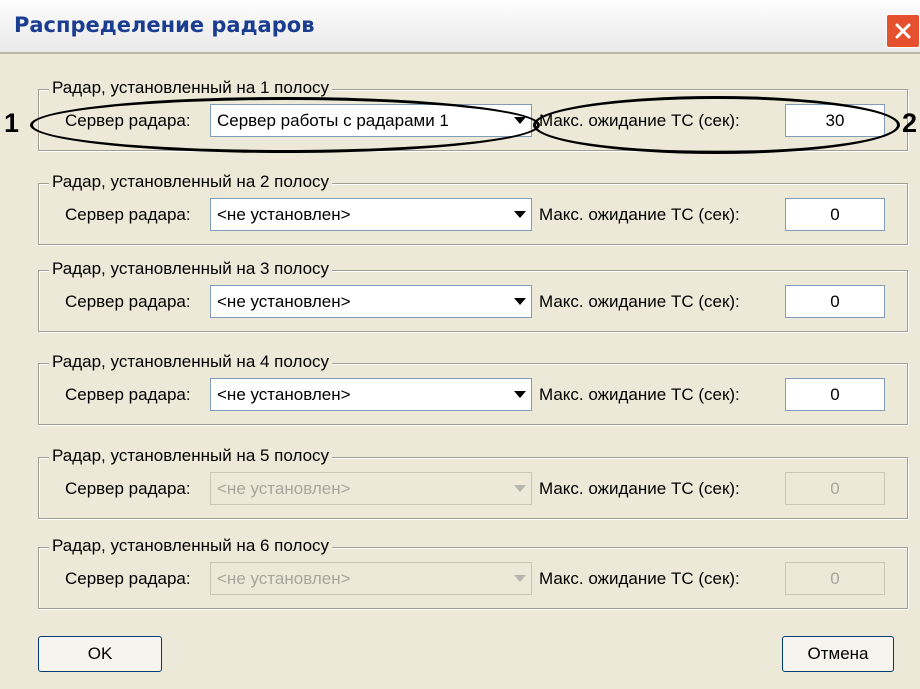 The image size is (920, 689). I want to click on close-button, so click(903, 31).